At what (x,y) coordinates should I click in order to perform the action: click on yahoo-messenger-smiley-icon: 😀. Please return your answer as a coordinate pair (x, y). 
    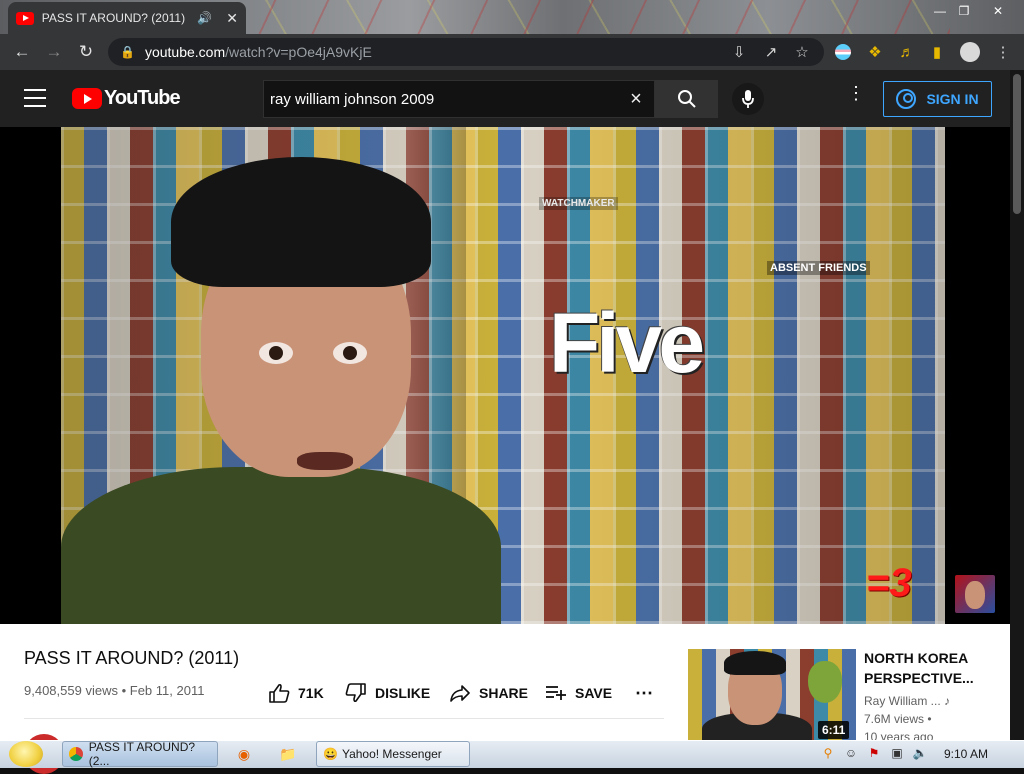
    Looking at the image, I should click on (330, 754).